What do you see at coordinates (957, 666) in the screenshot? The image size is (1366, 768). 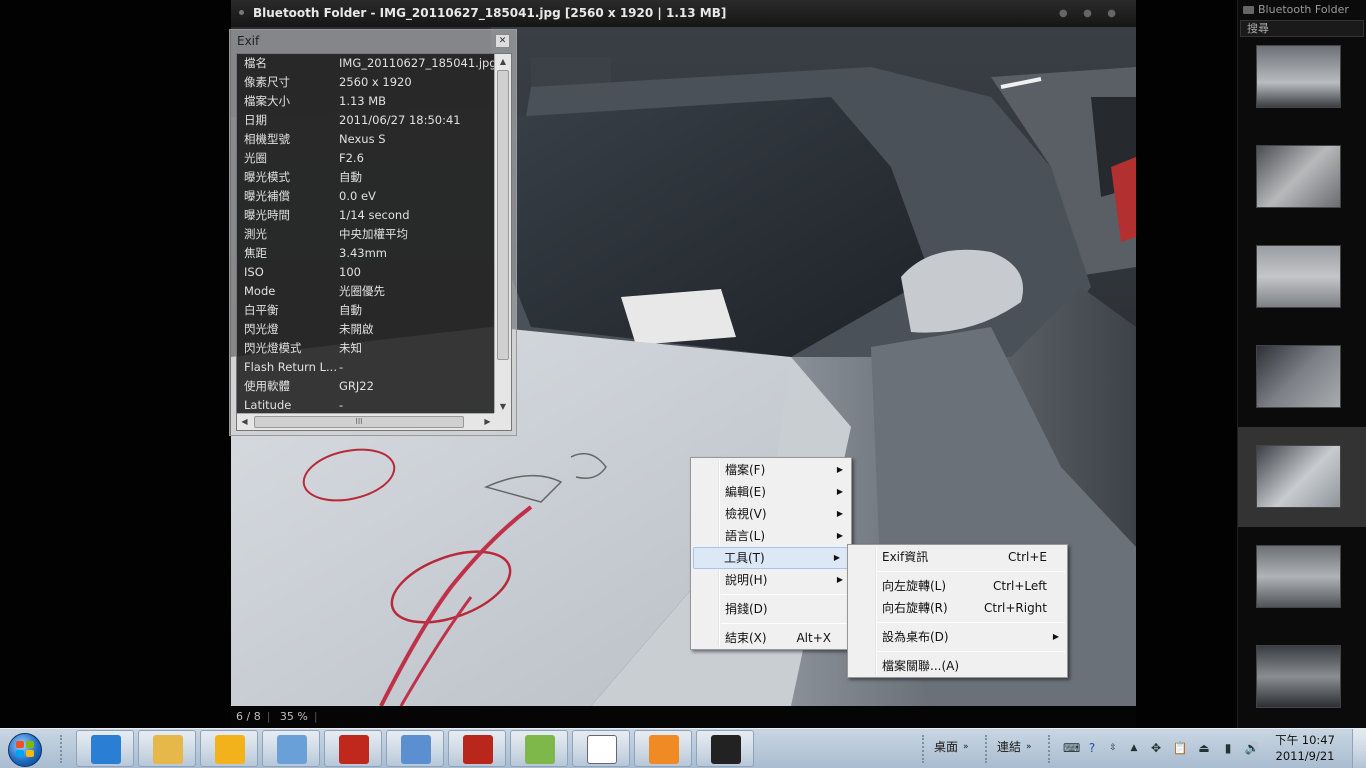 I see `tools-menu-item: 檔案關聯...(A)` at bounding box center [957, 666].